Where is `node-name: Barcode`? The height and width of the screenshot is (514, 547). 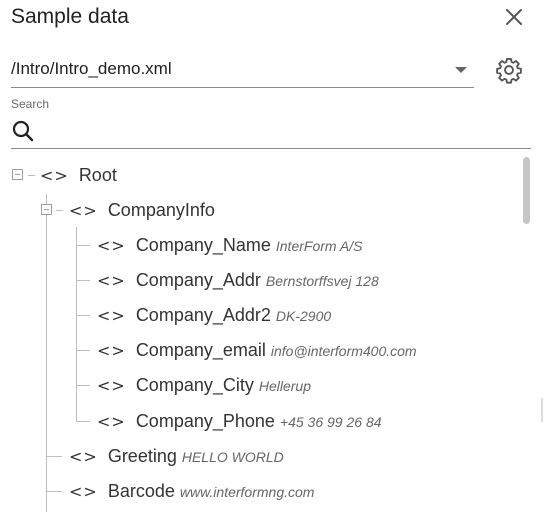
node-name: Barcode is located at coordinates (141, 491).